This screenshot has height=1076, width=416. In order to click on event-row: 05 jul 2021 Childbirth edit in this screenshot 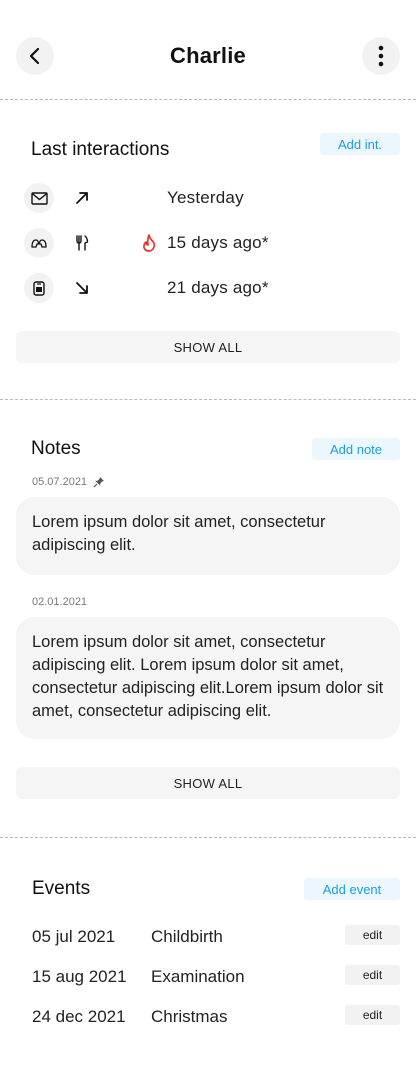, I will do `click(216, 937)`.